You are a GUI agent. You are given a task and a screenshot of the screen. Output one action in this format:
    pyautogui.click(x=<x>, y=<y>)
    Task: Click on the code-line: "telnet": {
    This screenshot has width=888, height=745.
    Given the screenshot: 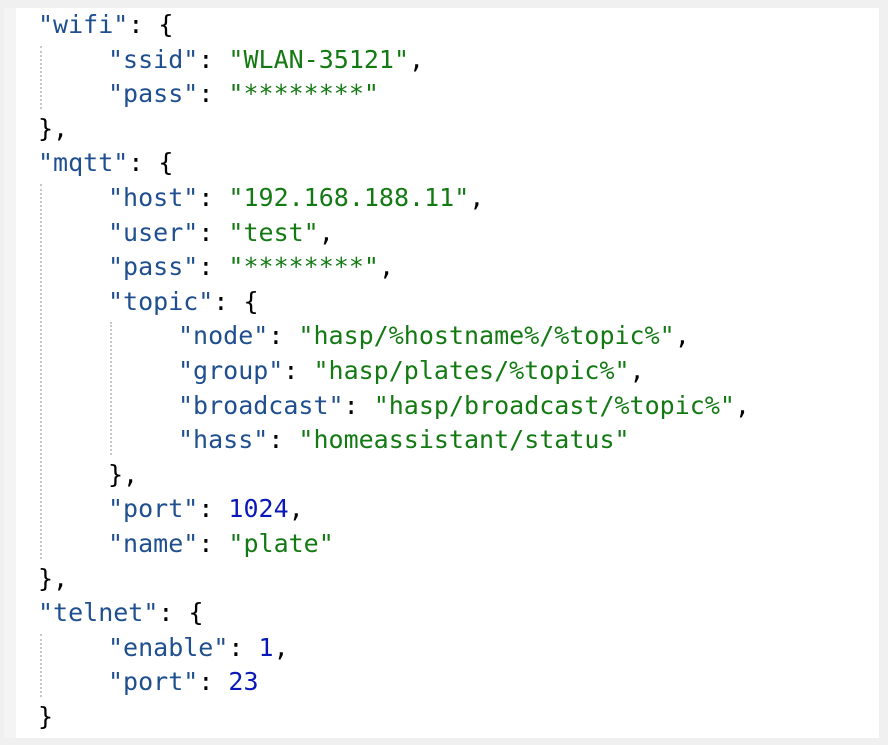 What is the action you would take?
    pyautogui.click(x=121, y=613)
    